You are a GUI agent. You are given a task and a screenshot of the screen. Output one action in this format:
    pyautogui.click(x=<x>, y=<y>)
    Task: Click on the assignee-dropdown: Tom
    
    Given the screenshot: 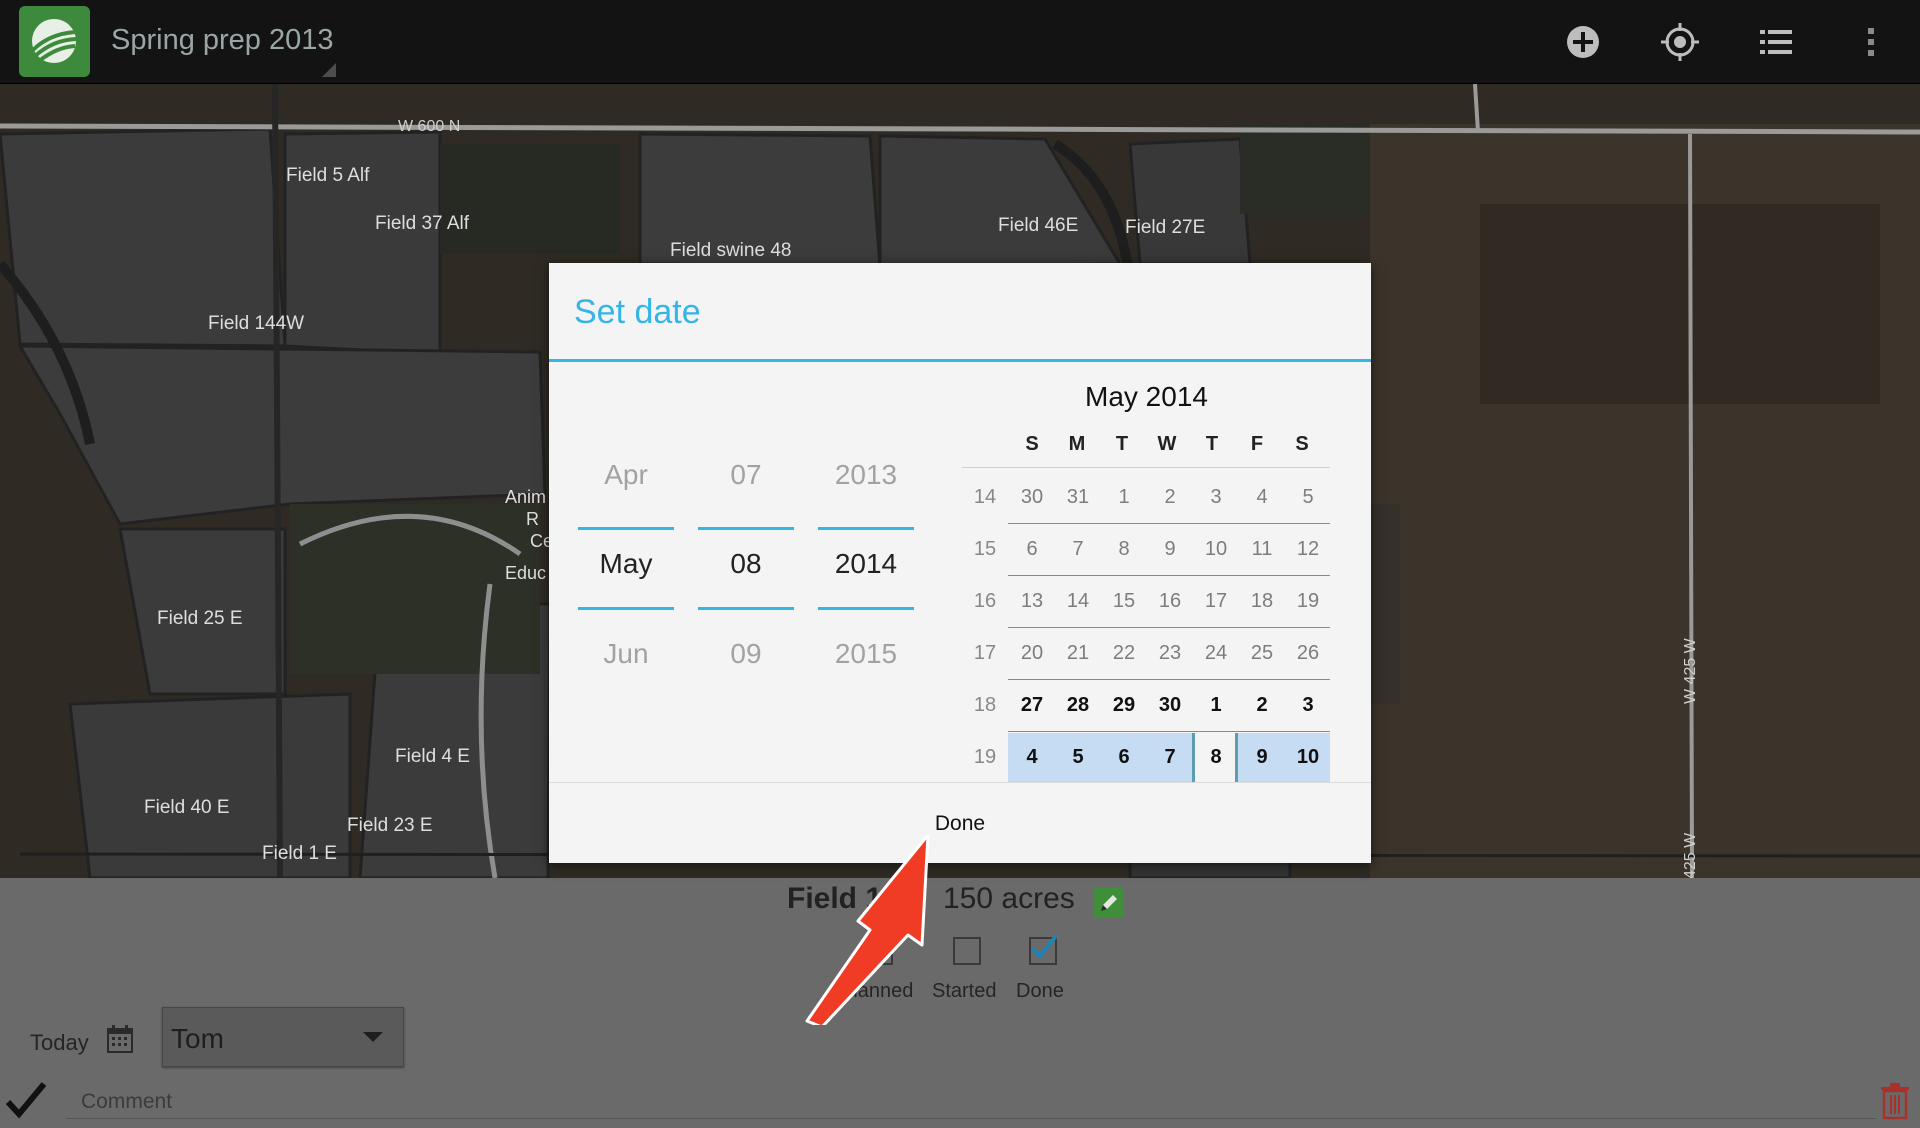 What is the action you would take?
    pyautogui.click(x=283, y=1037)
    